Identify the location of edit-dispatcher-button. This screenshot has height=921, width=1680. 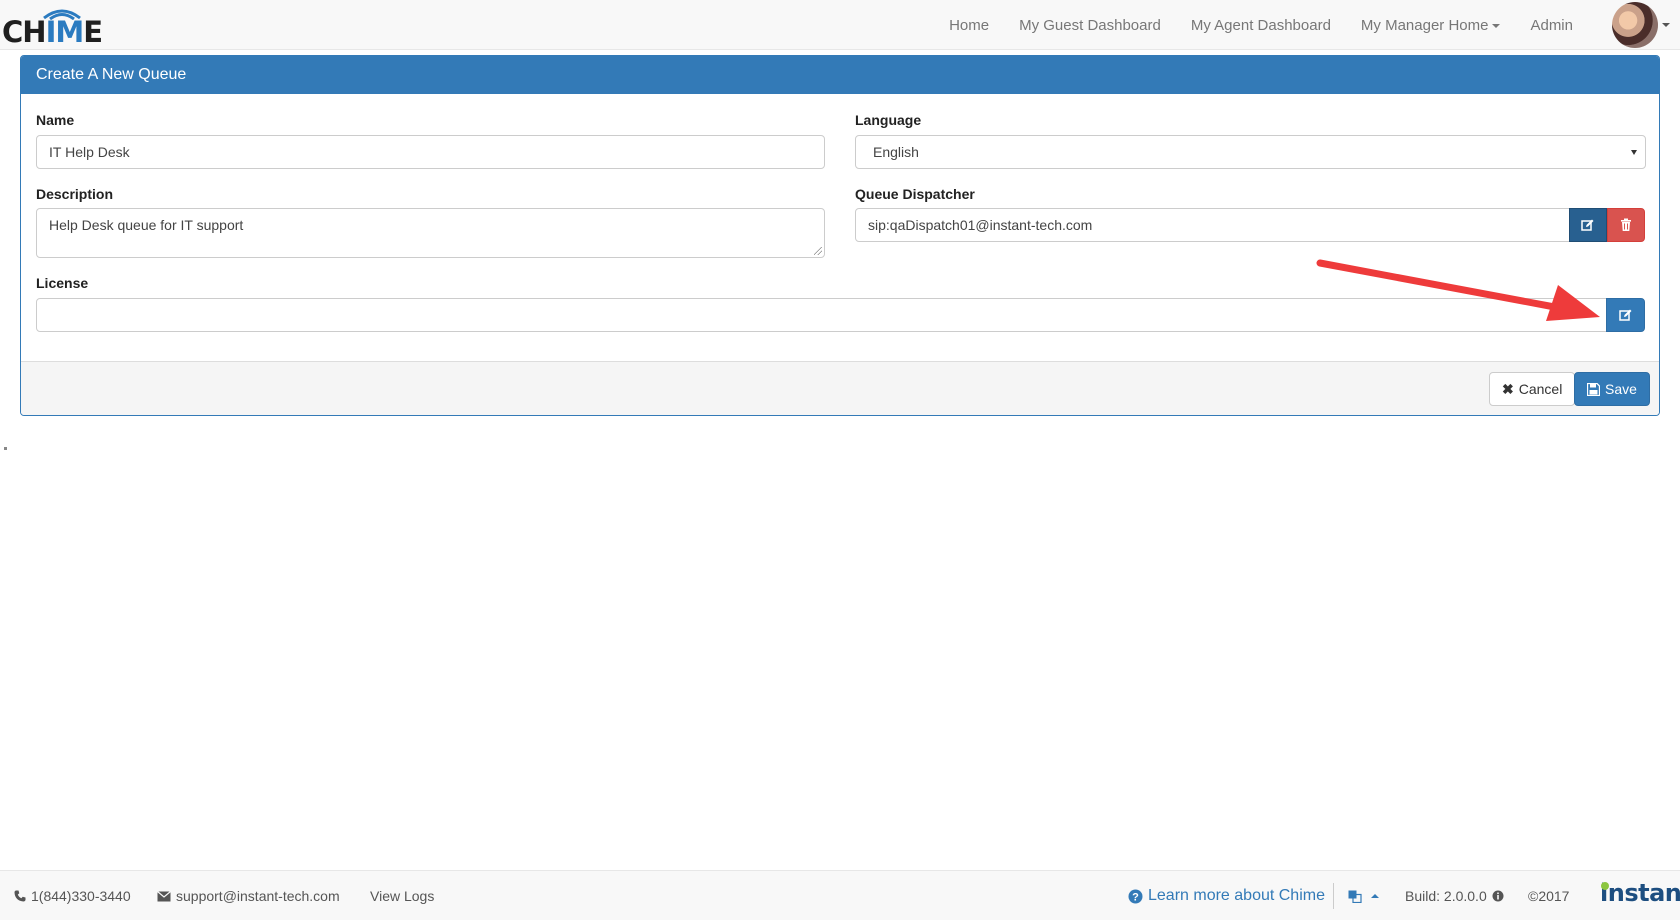
(1588, 225).